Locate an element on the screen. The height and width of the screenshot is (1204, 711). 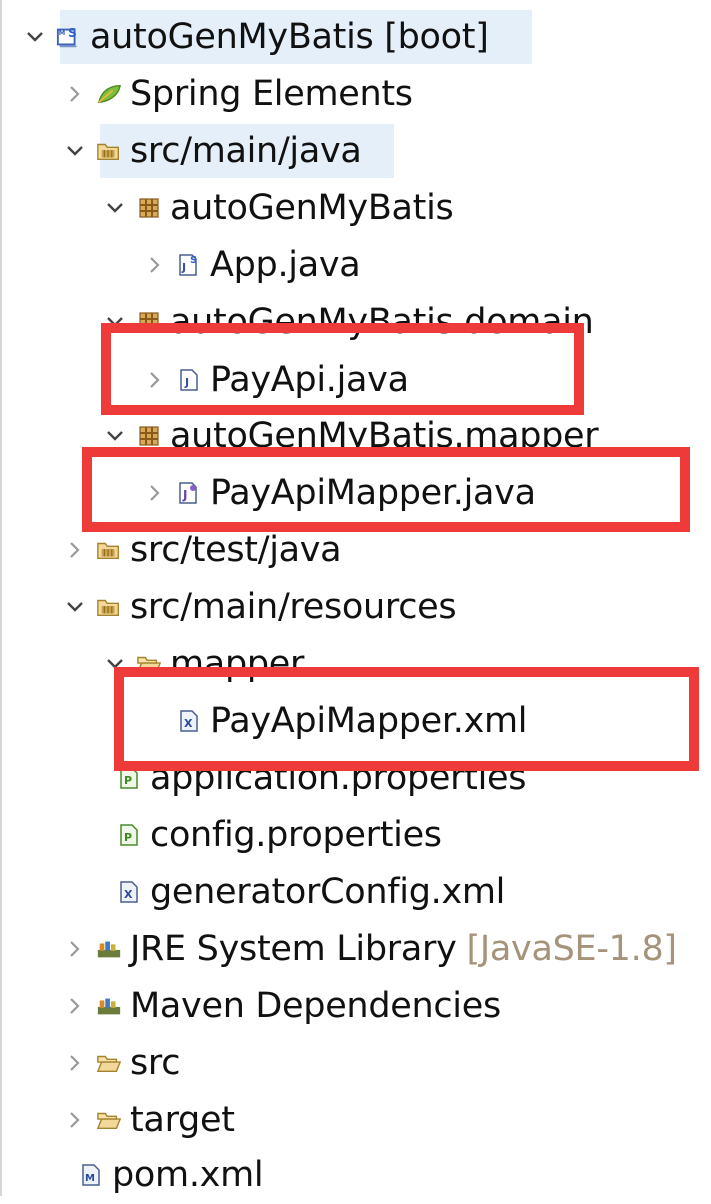
tree-item-project: MS autoGenMyBatis [boot] is located at coordinates (254, 37).